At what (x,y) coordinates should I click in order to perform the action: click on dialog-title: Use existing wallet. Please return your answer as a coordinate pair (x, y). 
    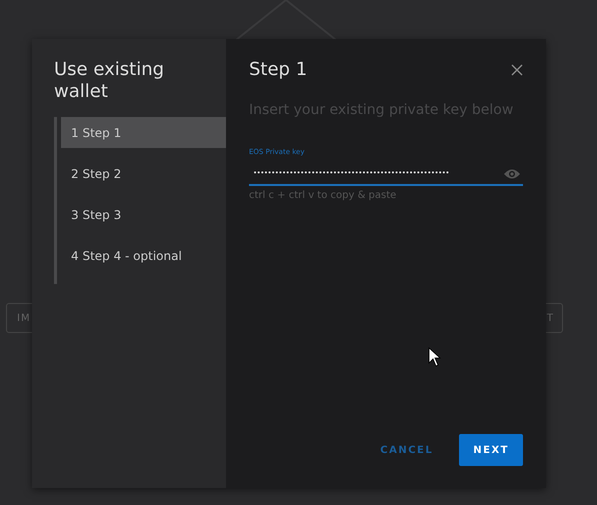
    Looking at the image, I should click on (110, 81).